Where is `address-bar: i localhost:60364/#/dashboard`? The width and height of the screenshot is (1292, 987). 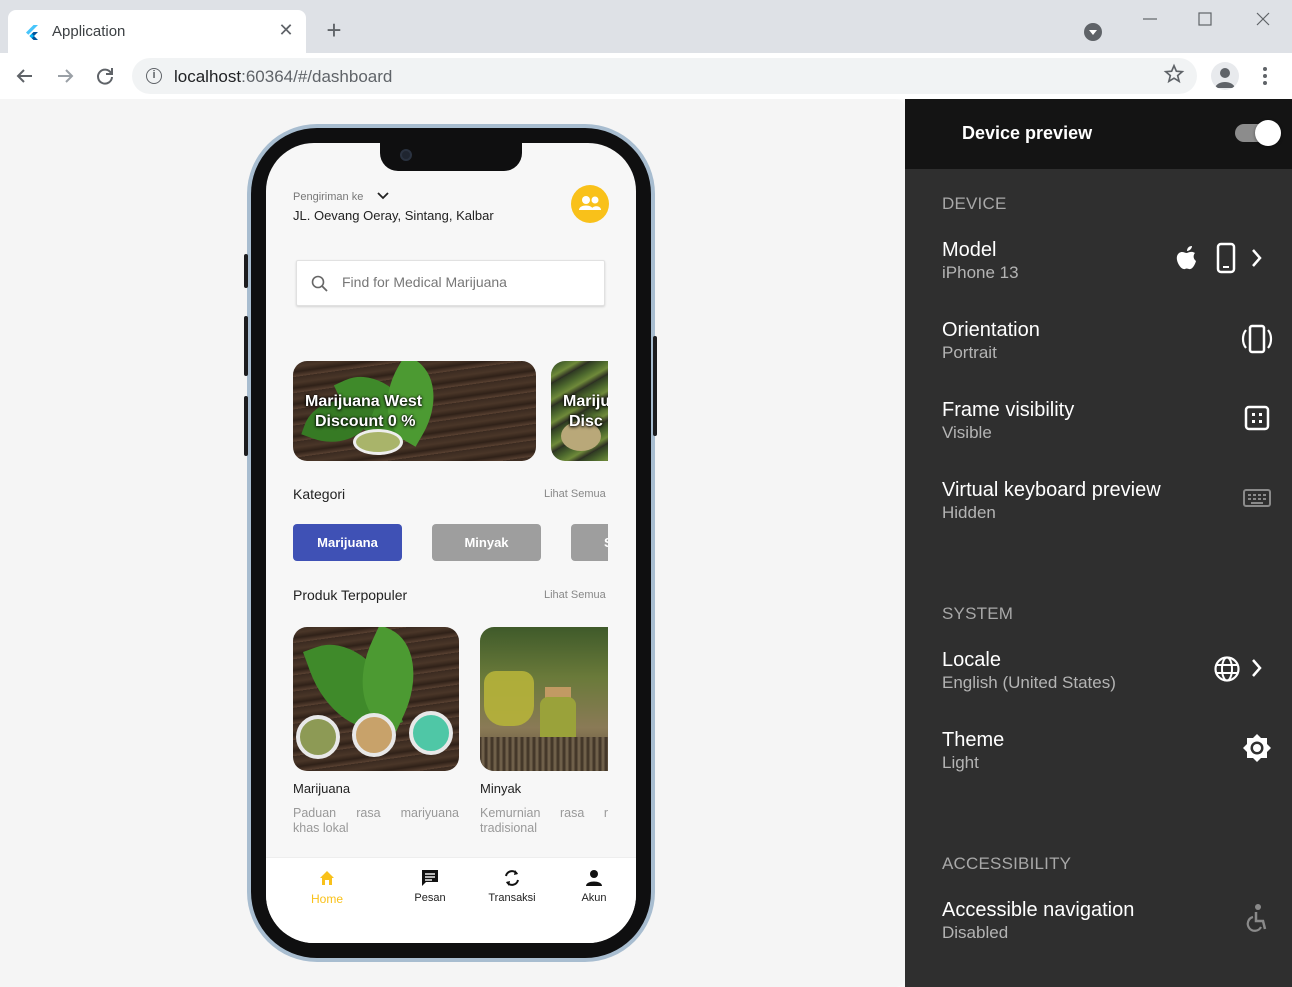
address-bar: i localhost:60364/#/dashboard is located at coordinates (664, 76).